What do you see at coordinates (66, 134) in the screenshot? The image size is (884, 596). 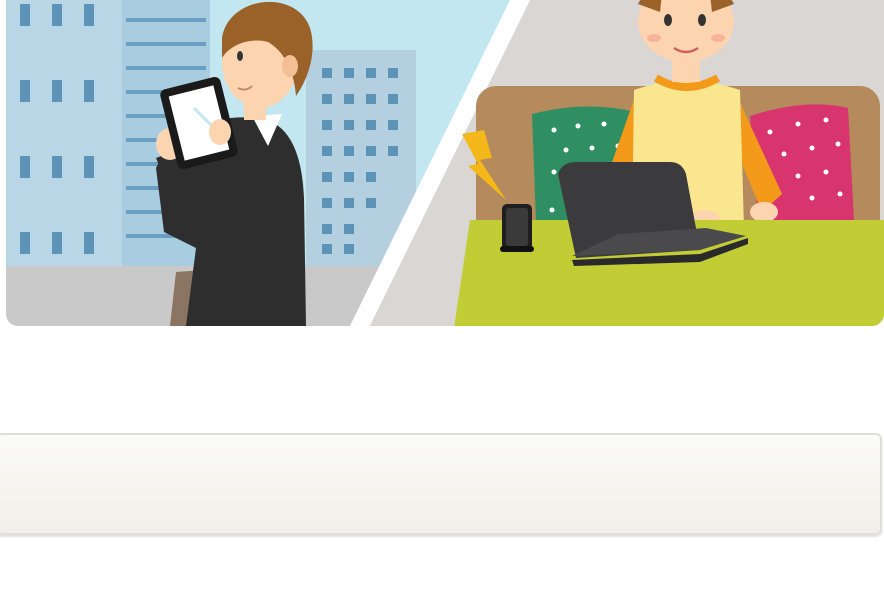 I see `building-left` at bounding box center [66, 134].